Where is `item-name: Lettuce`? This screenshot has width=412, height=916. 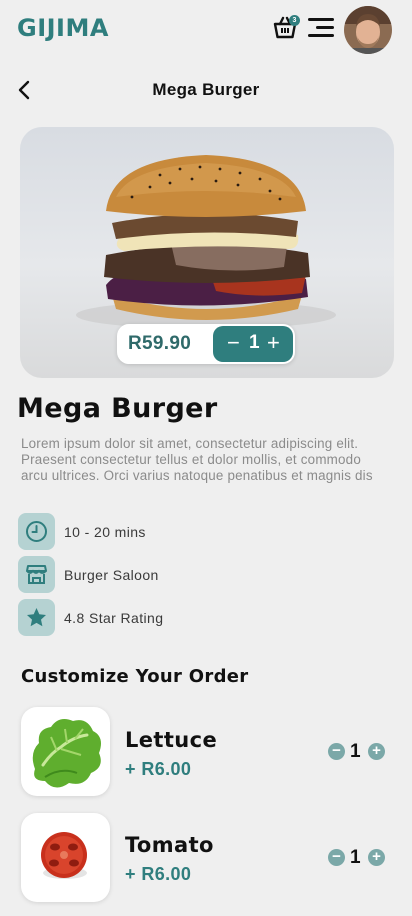
item-name: Lettuce is located at coordinates (171, 740).